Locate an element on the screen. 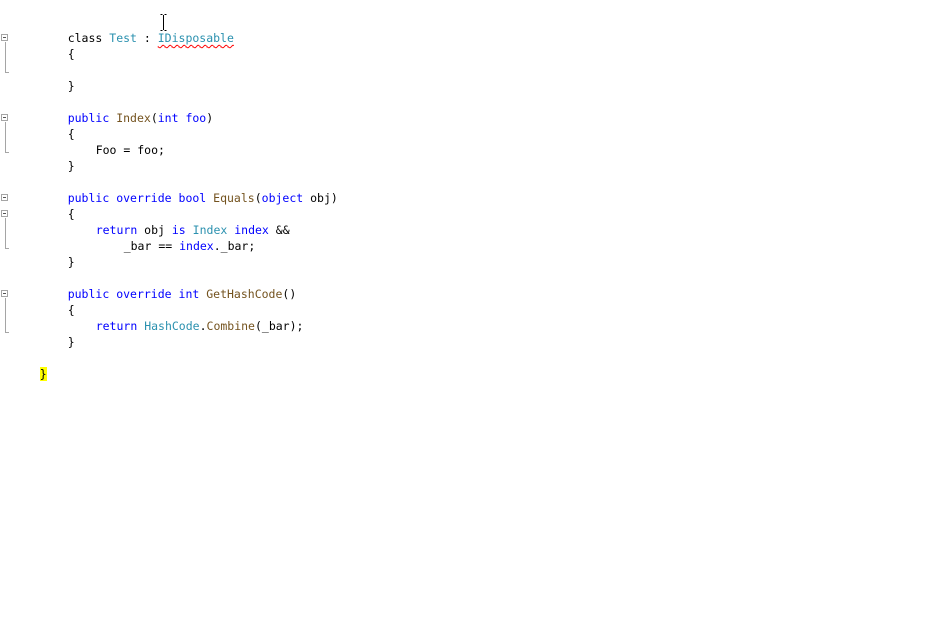 This screenshot has height=619, width=931. code-line-class-declaration: class Test : IDisposable is located at coordinates (137, 29).